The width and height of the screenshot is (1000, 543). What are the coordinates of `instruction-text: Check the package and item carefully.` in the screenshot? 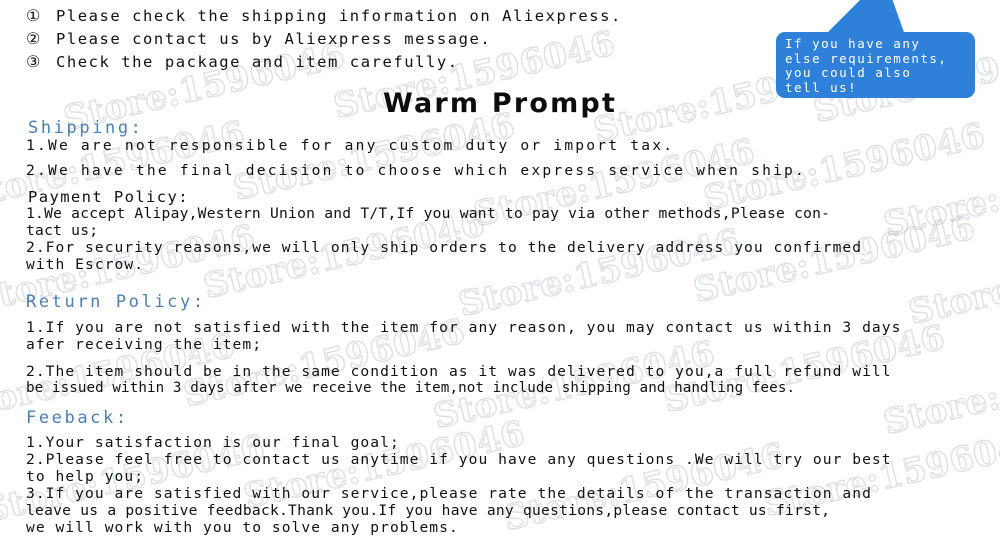 It's located at (257, 62).